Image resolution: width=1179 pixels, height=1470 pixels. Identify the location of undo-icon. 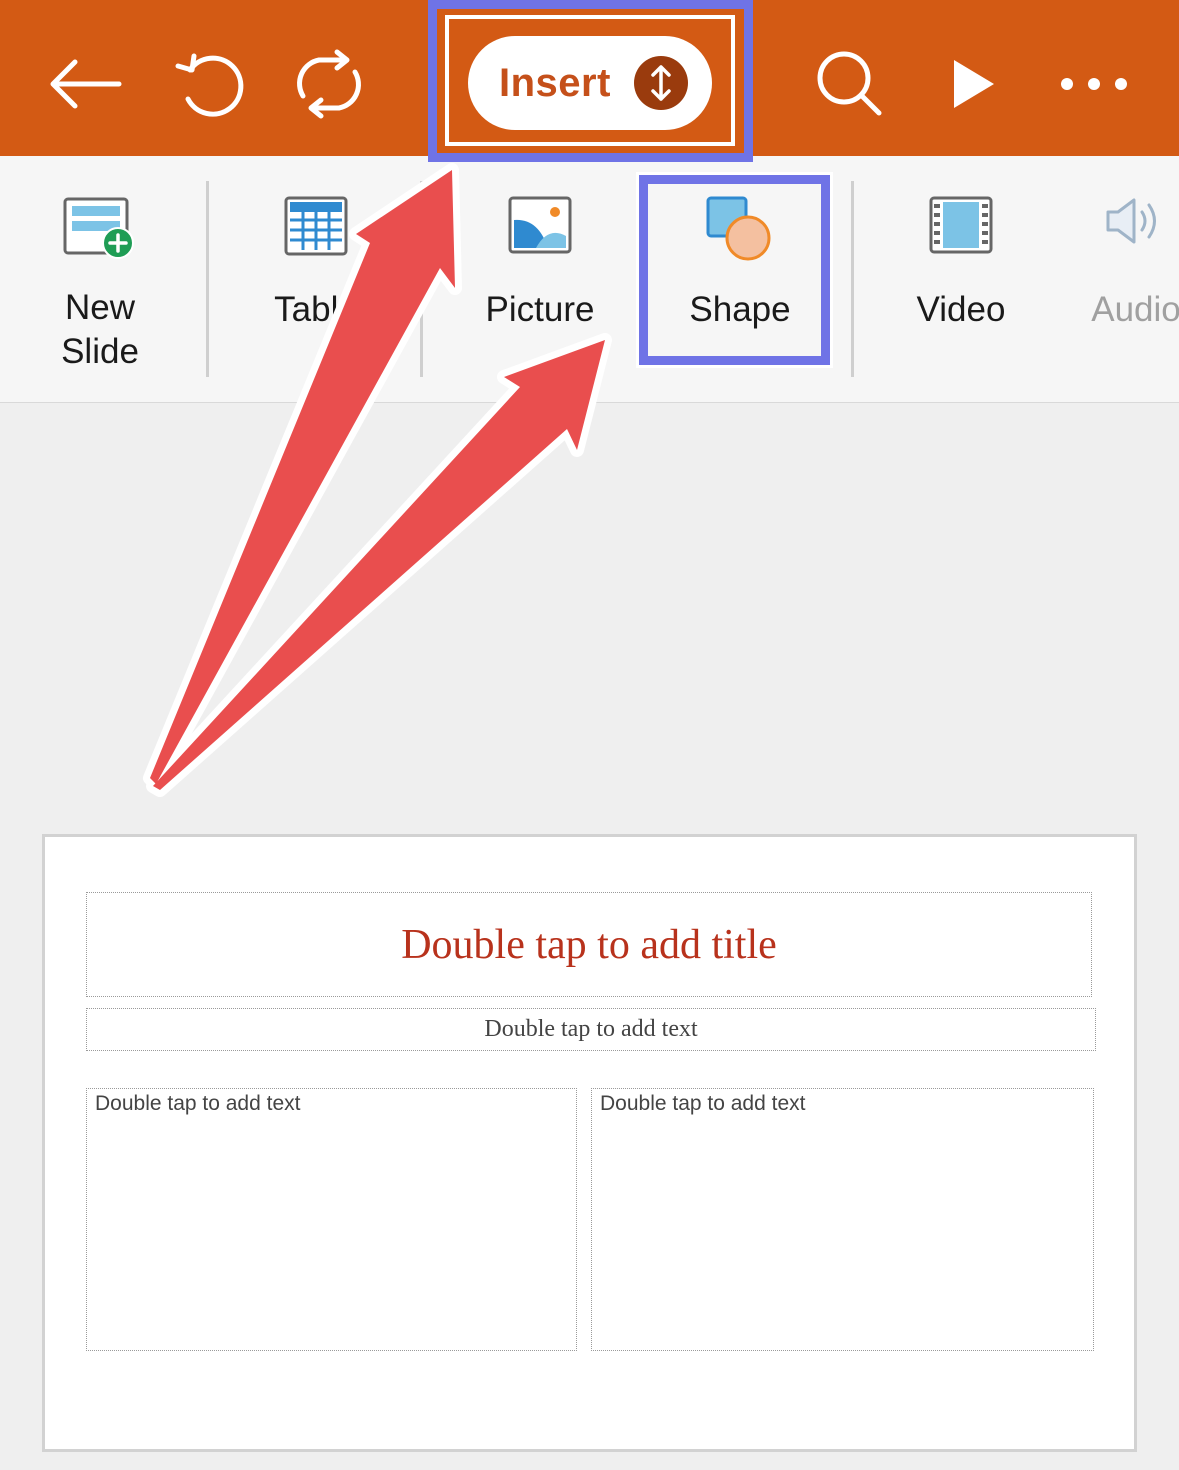
(209, 85).